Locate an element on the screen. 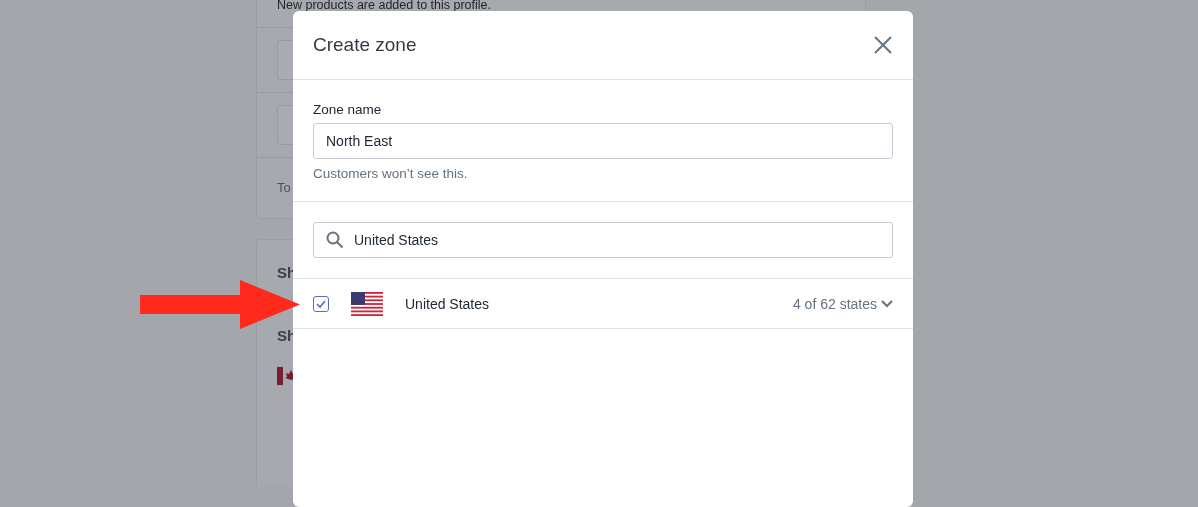 The width and height of the screenshot is (1198, 507). close-icon is located at coordinates (883, 45).